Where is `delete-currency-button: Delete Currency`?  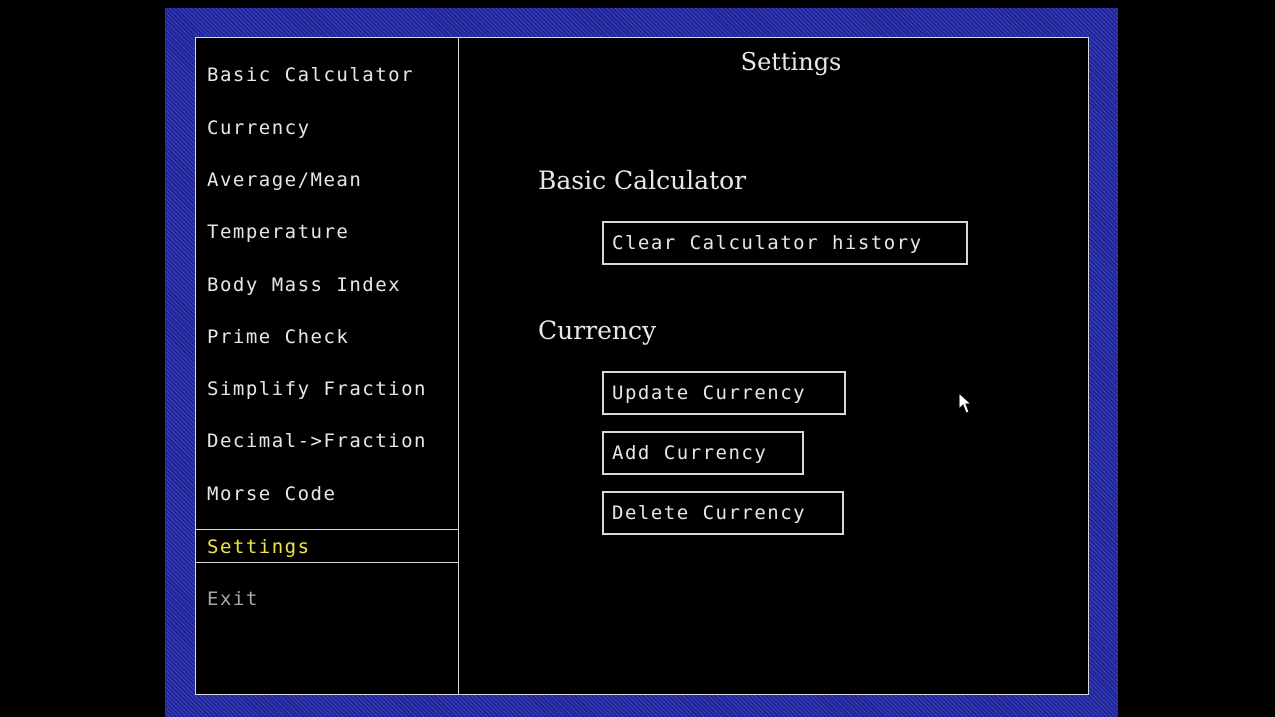 delete-currency-button: Delete Currency is located at coordinates (723, 513).